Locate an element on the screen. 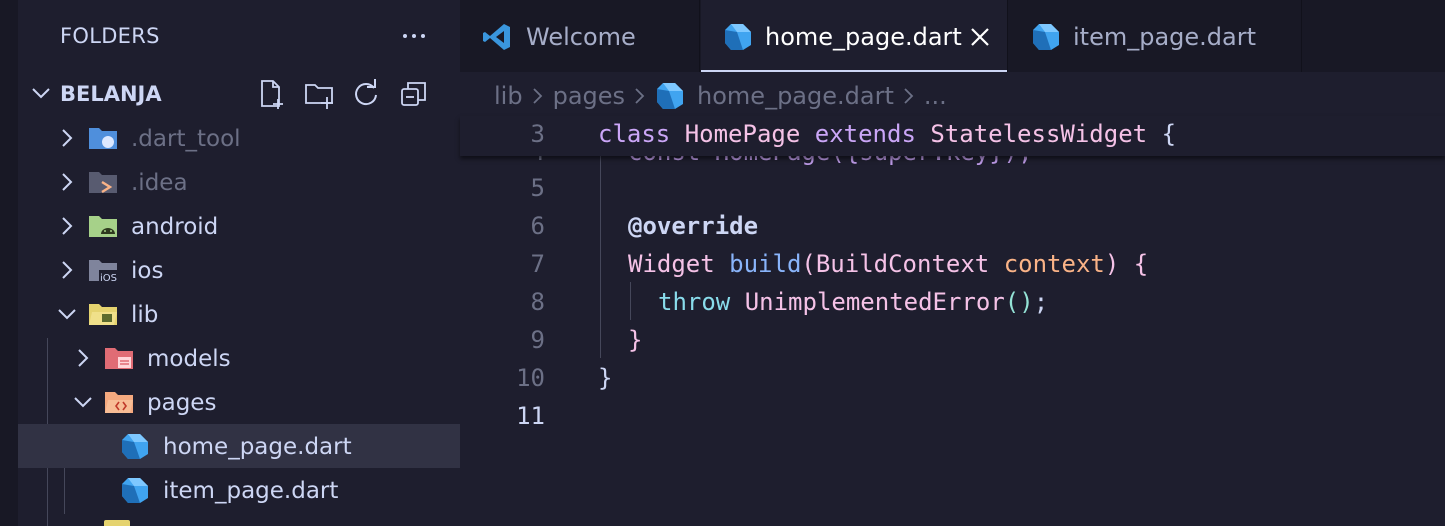 The image size is (1445, 526). token-annotation: @override is located at coordinates (693, 226).